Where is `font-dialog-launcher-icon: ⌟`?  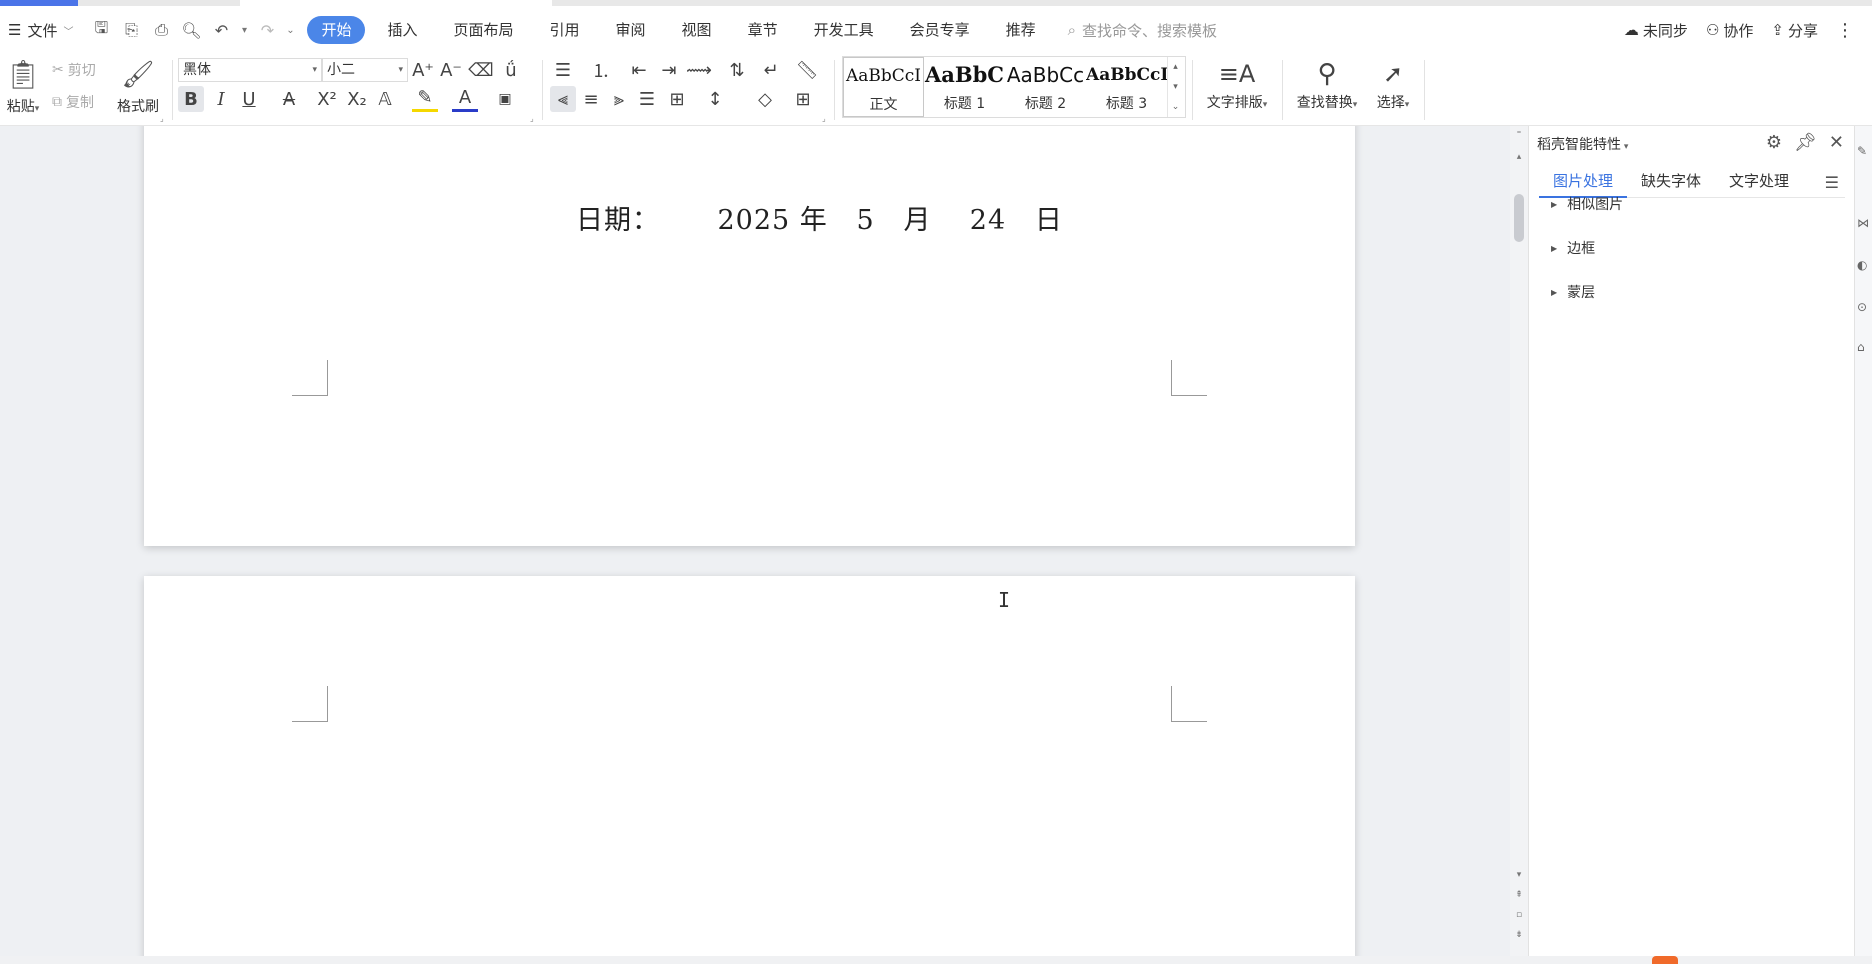 font-dialog-launcher-icon: ⌟ is located at coordinates (532, 118).